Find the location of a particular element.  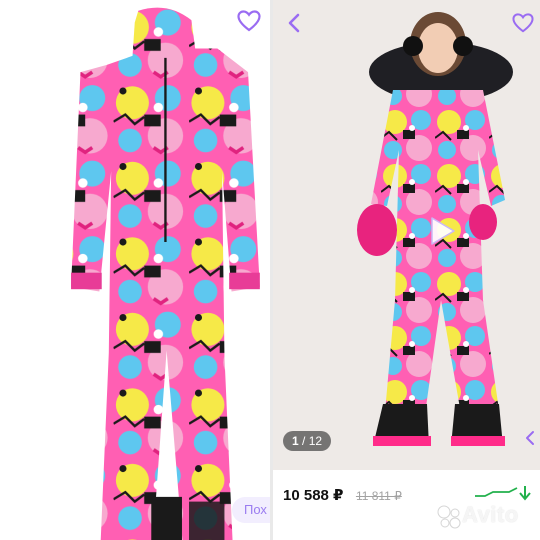

similar-items-button: Пох is located at coordinates (251, 510).